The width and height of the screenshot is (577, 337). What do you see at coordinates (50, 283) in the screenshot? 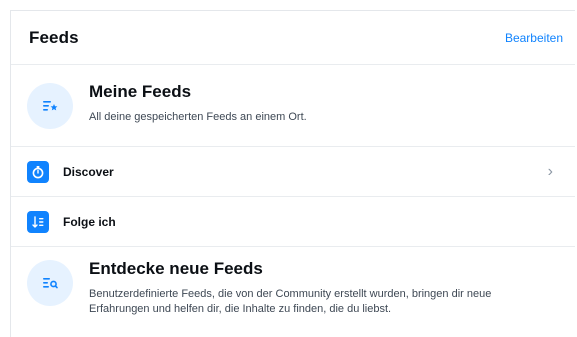
I see `feed-search-icon` at bounding box center [50, 283].